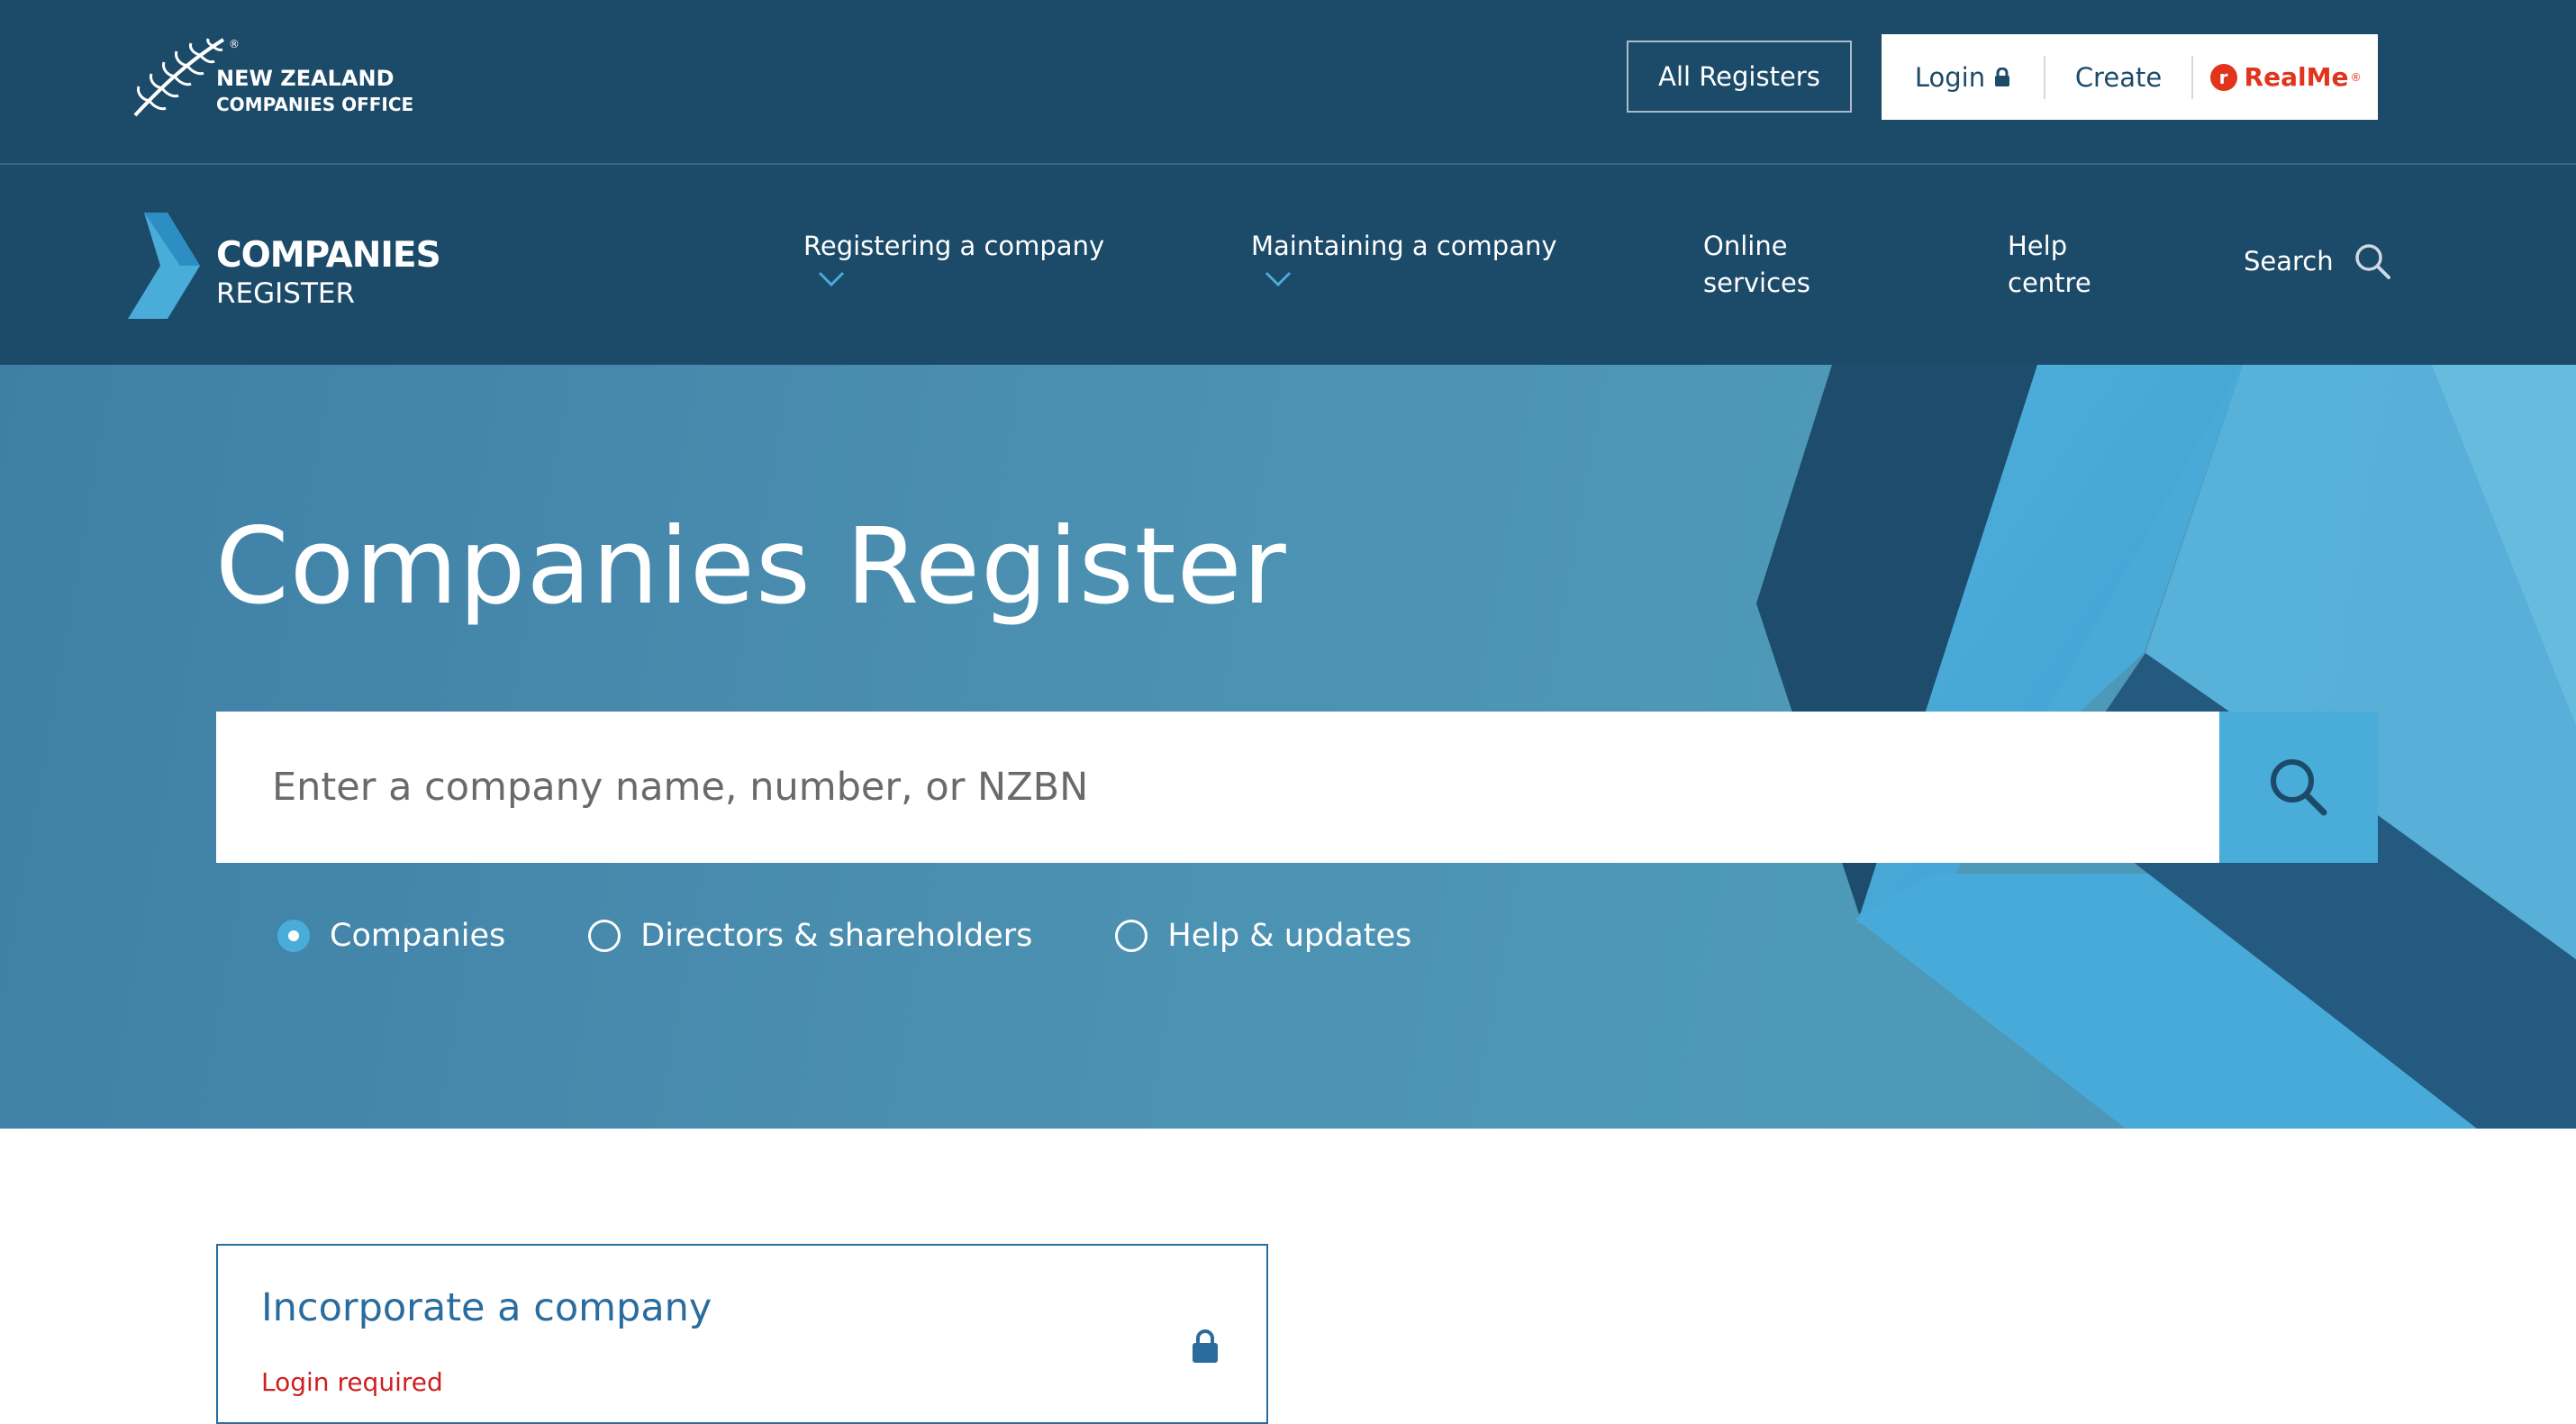 This screenshot has height=1424, width=2576. What do you see at coordinates (486, 1307) in the screenshot?
I see `card-title: Incorporate a company` at bounding box center [486, 1307].